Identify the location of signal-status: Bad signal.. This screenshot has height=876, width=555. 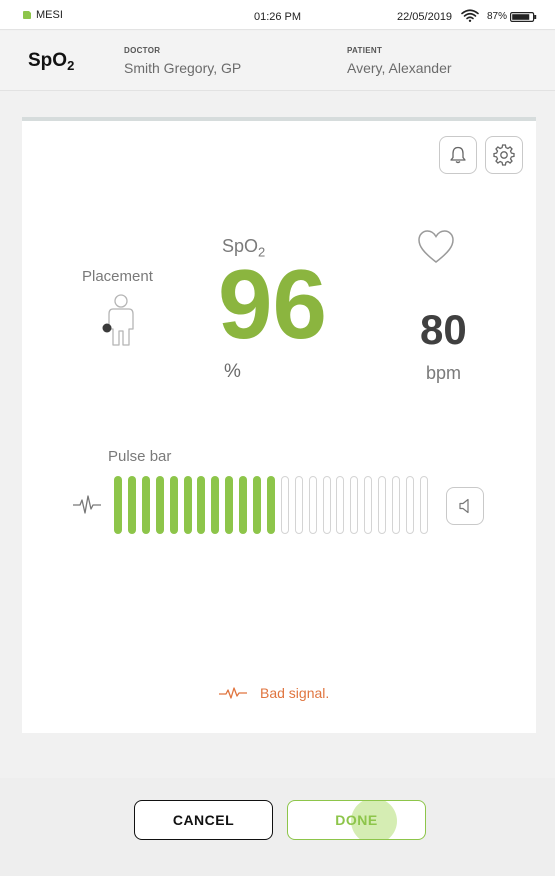
(273, 693).